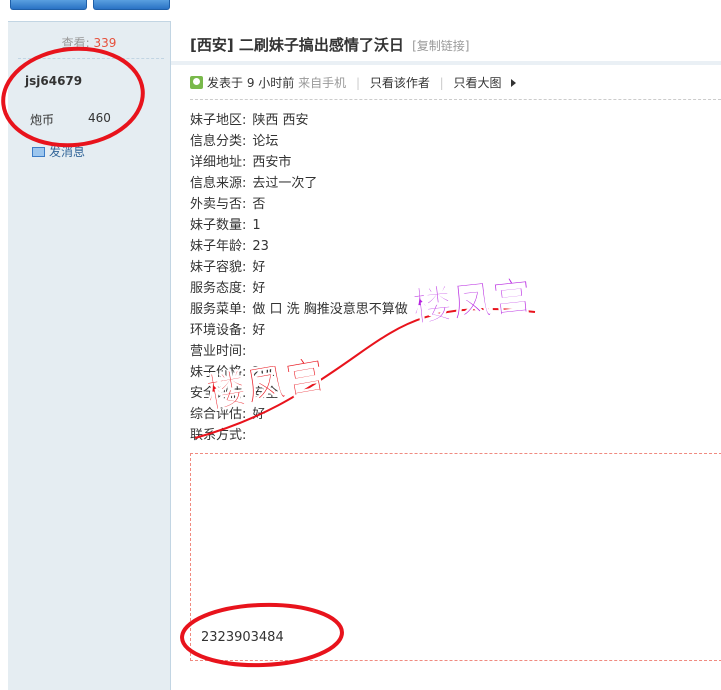 This screenshot has width=721, height=690. Describe the element at coordinates (218, 309) in the screenshot. I see `info-field-label: 服务菜单:` at that location.